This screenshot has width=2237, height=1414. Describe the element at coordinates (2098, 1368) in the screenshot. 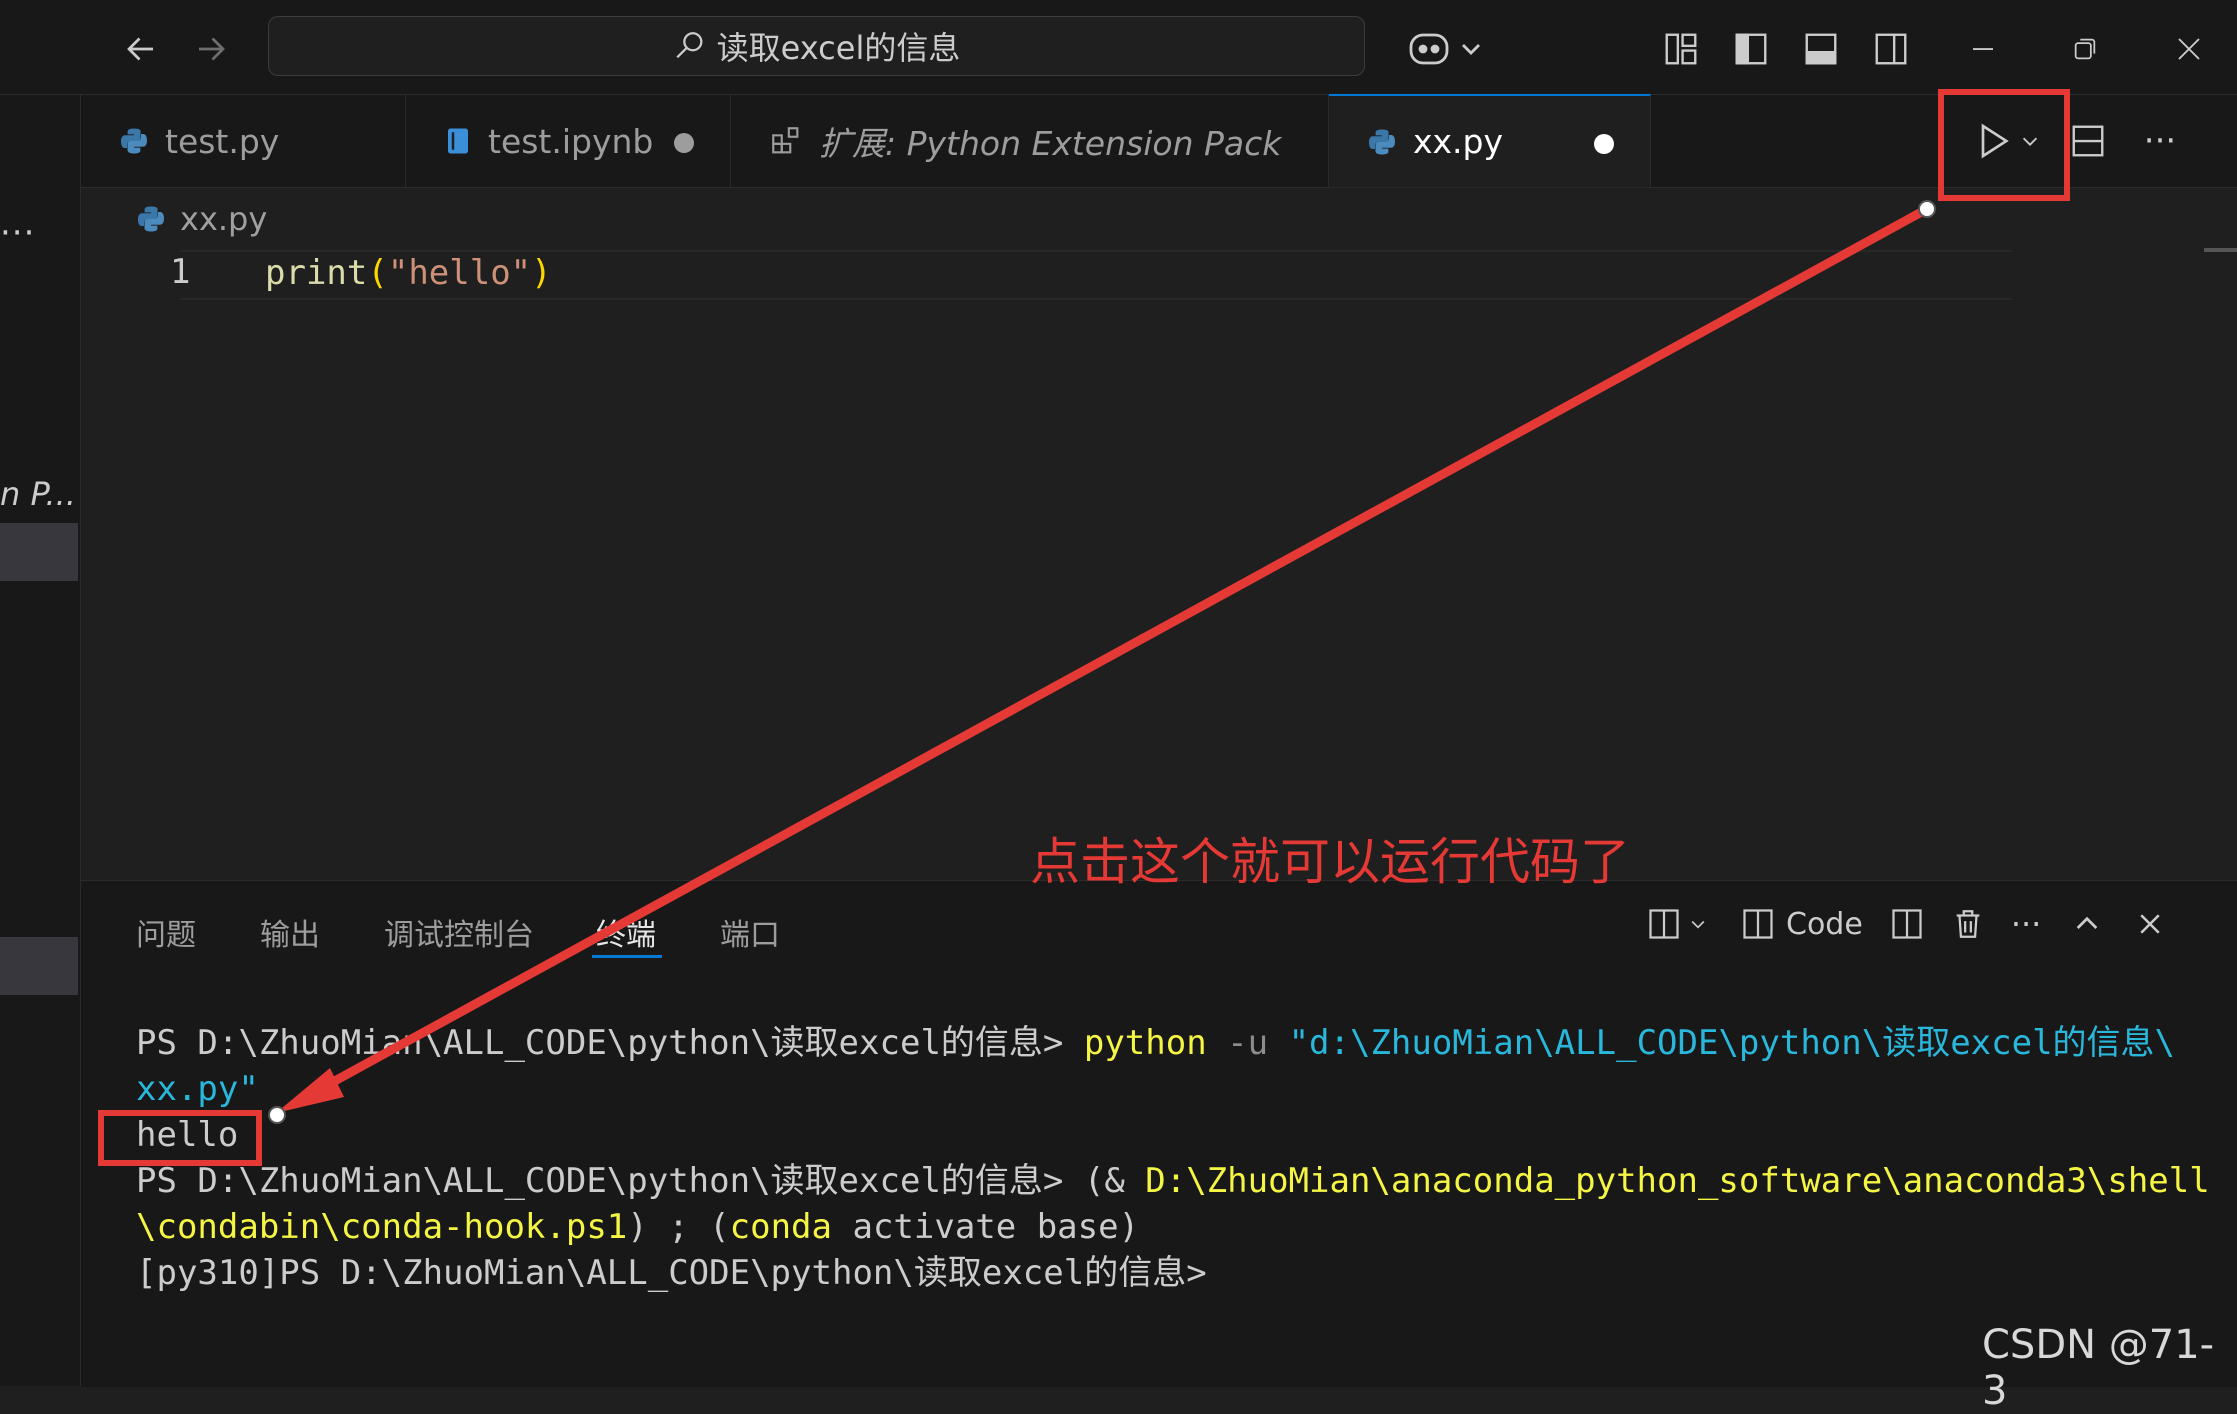

I see `watermark: CSDN @71-3` at that location.